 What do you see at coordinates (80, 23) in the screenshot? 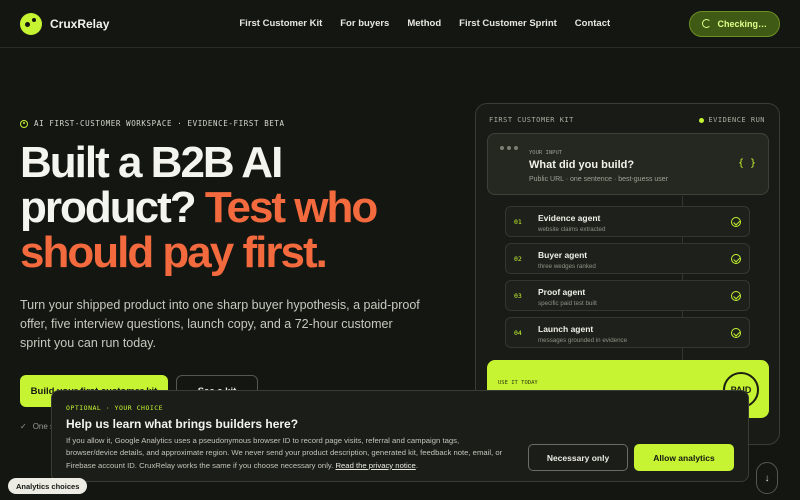
I see `brand-name: CruxRelay` at bounding box center [80, 23].